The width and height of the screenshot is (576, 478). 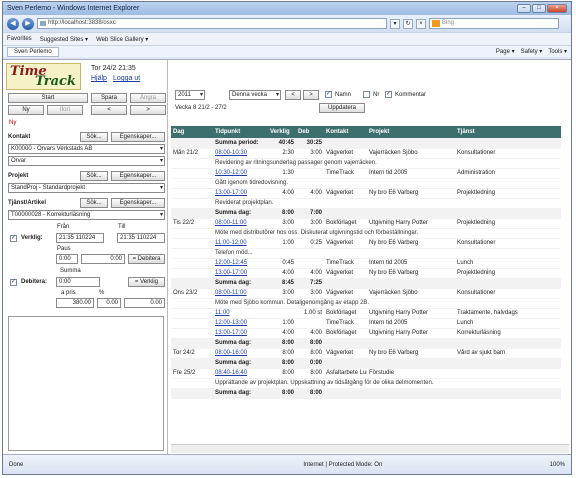 I want to click on forward-icon: ▶, so click(x=28, y=23).